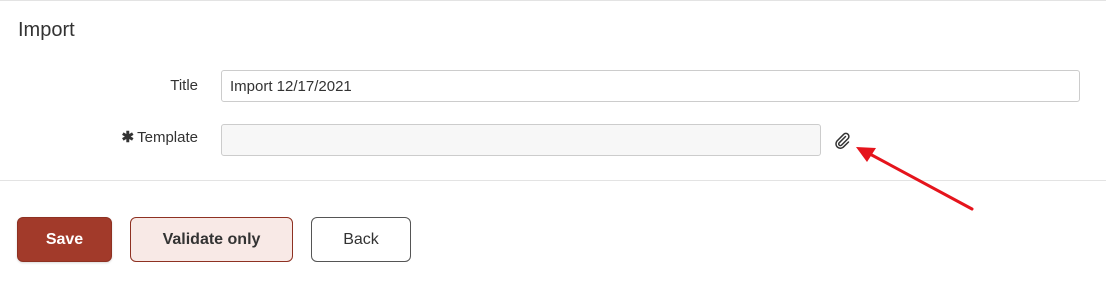 The image size is (1106, 296). I want to click on paperclip-icon, so click(842, 140).